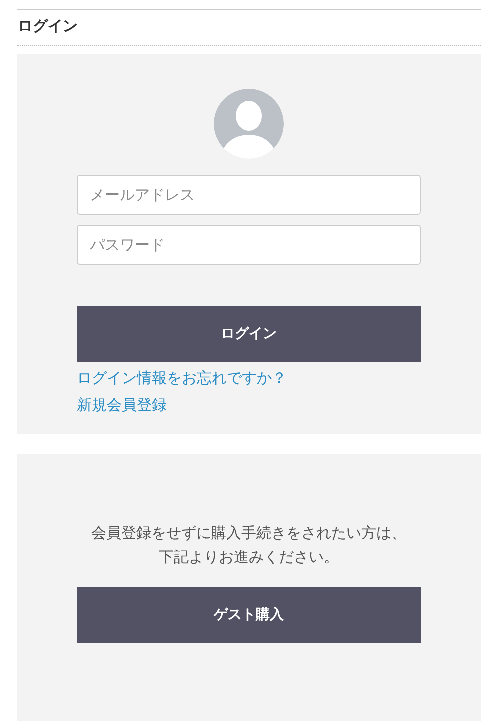  I want to click on guest-message-line: 会員登録をせずに購入手続きをされたい方は、, so click(249, 534).